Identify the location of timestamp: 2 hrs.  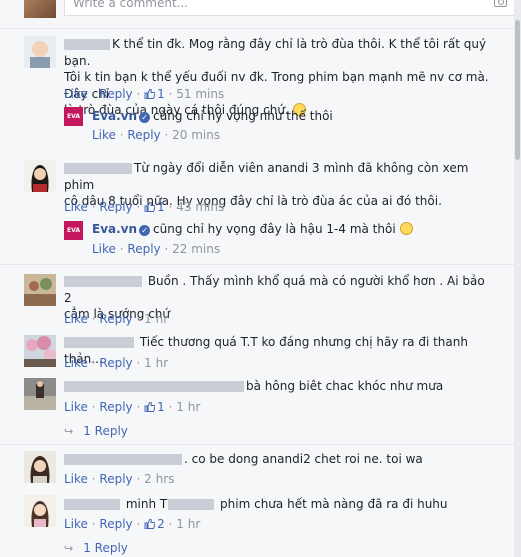
(159, 479).